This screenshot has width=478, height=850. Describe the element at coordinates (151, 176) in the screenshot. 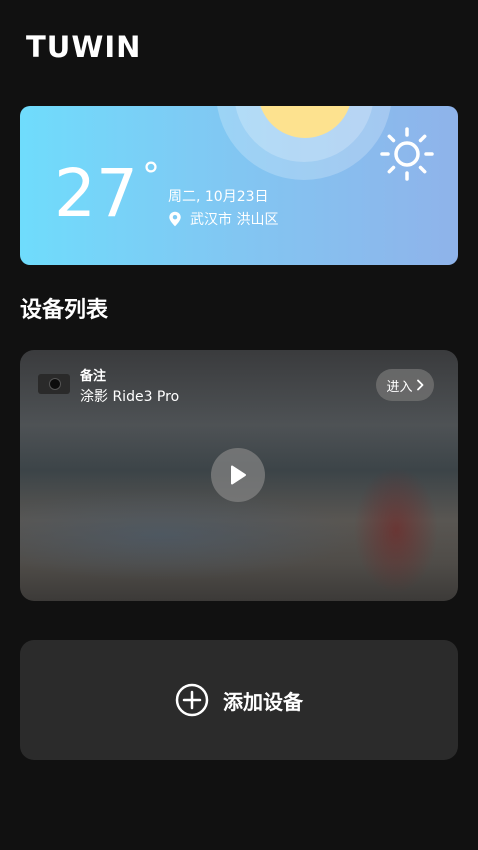

I see `degree-symbol: °` at that location.